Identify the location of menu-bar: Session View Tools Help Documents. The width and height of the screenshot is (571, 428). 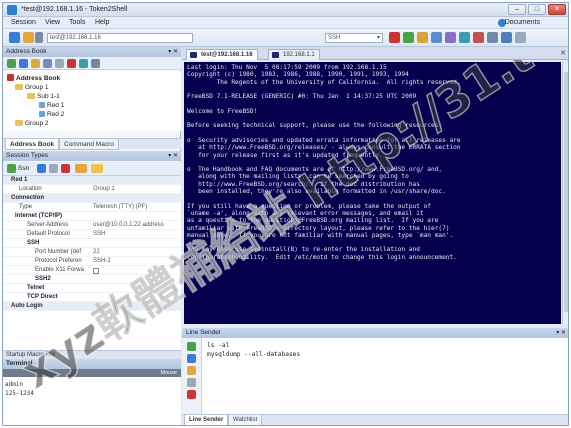
(285, 23).